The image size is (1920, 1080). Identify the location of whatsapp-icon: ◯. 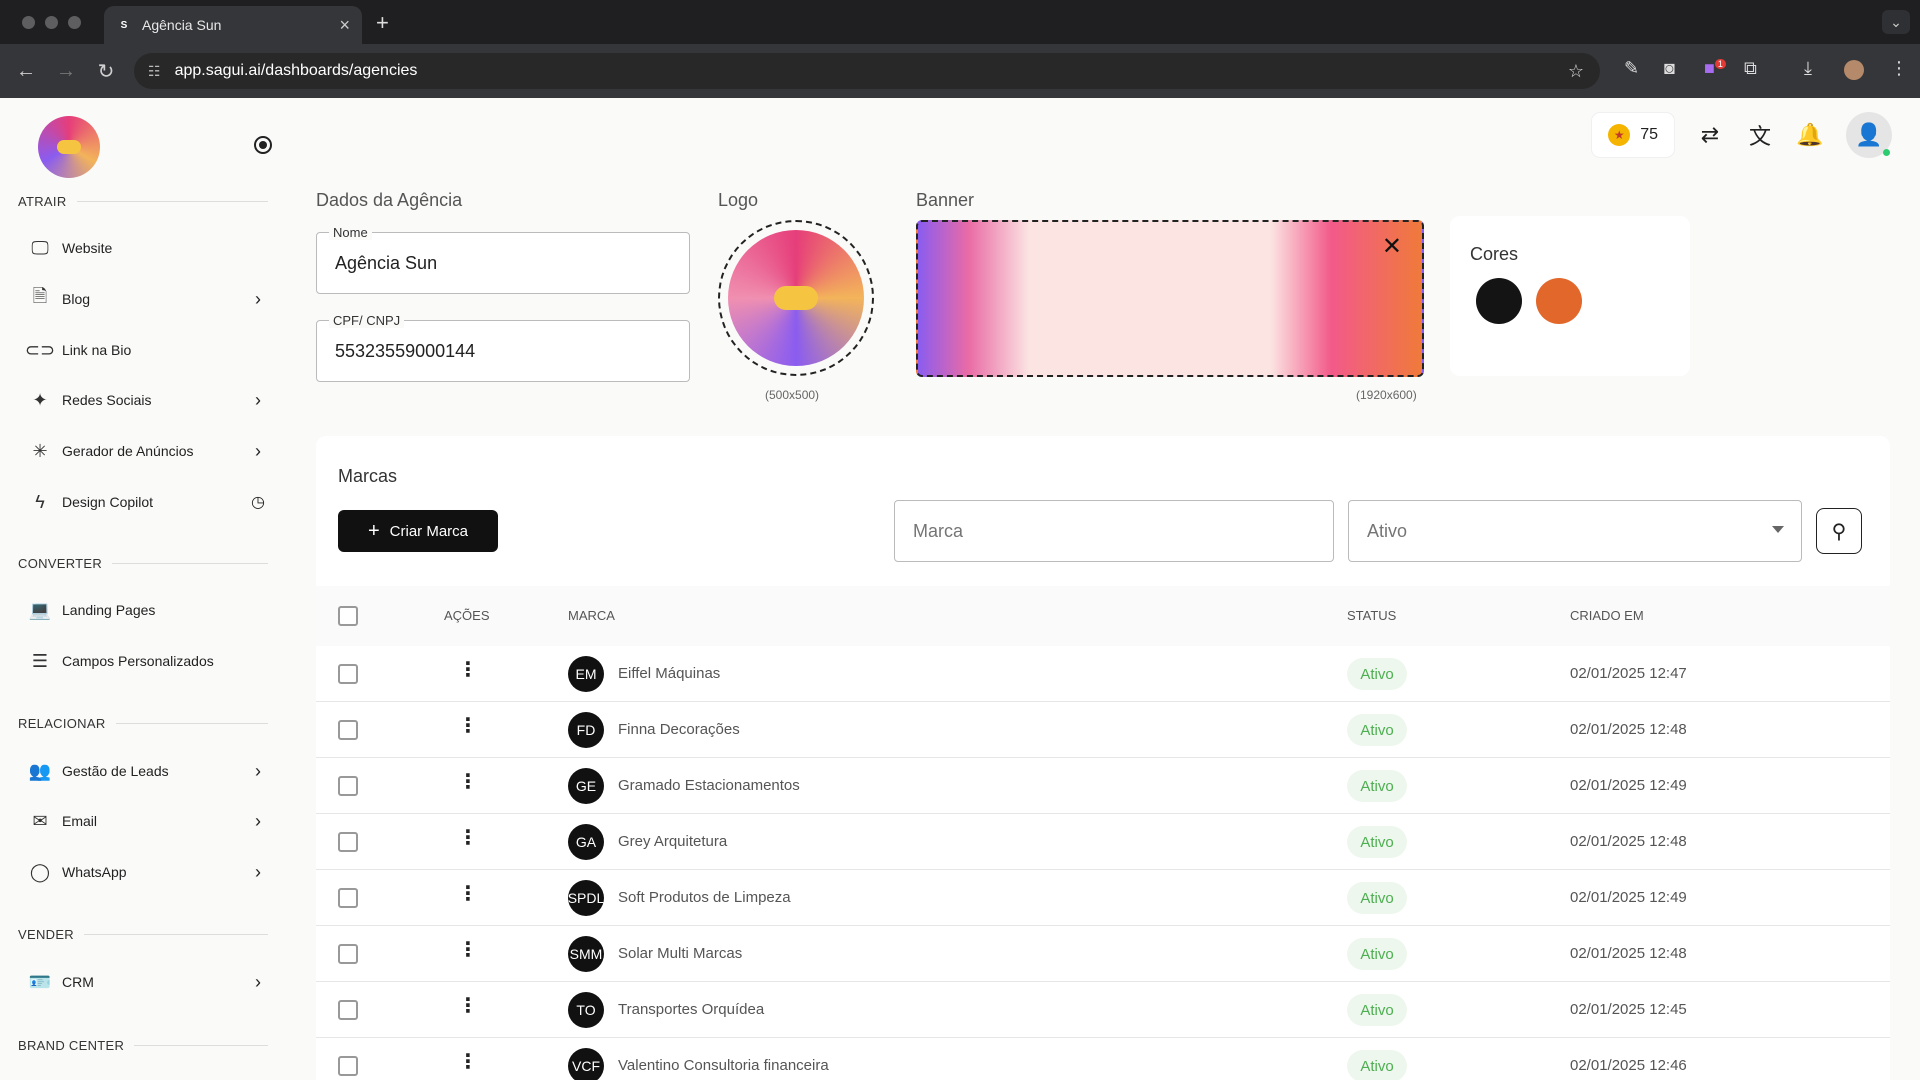
(40, 871).